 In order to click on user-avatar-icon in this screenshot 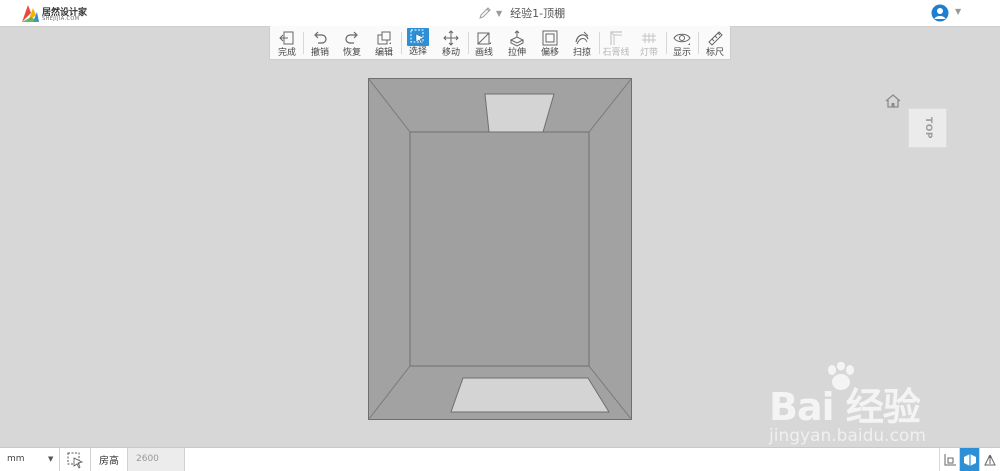, I will do `click(940, 13)`.